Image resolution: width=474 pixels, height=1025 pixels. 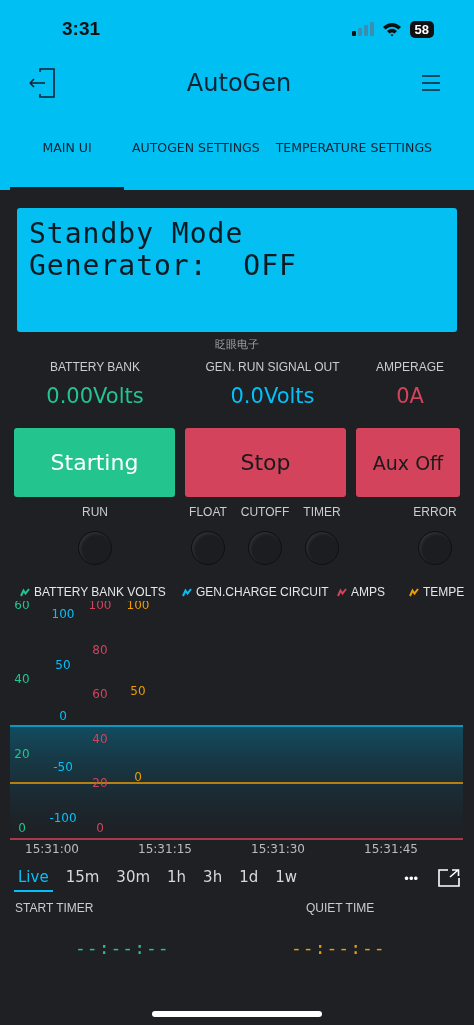 I want to click on x-tick-label: 15:31:00, so click(x=52, y=849).